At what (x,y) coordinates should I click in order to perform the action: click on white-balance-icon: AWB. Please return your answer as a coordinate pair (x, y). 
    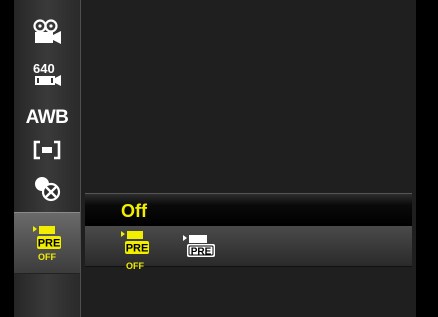
    Looking at the image, I should click on (47, 117).